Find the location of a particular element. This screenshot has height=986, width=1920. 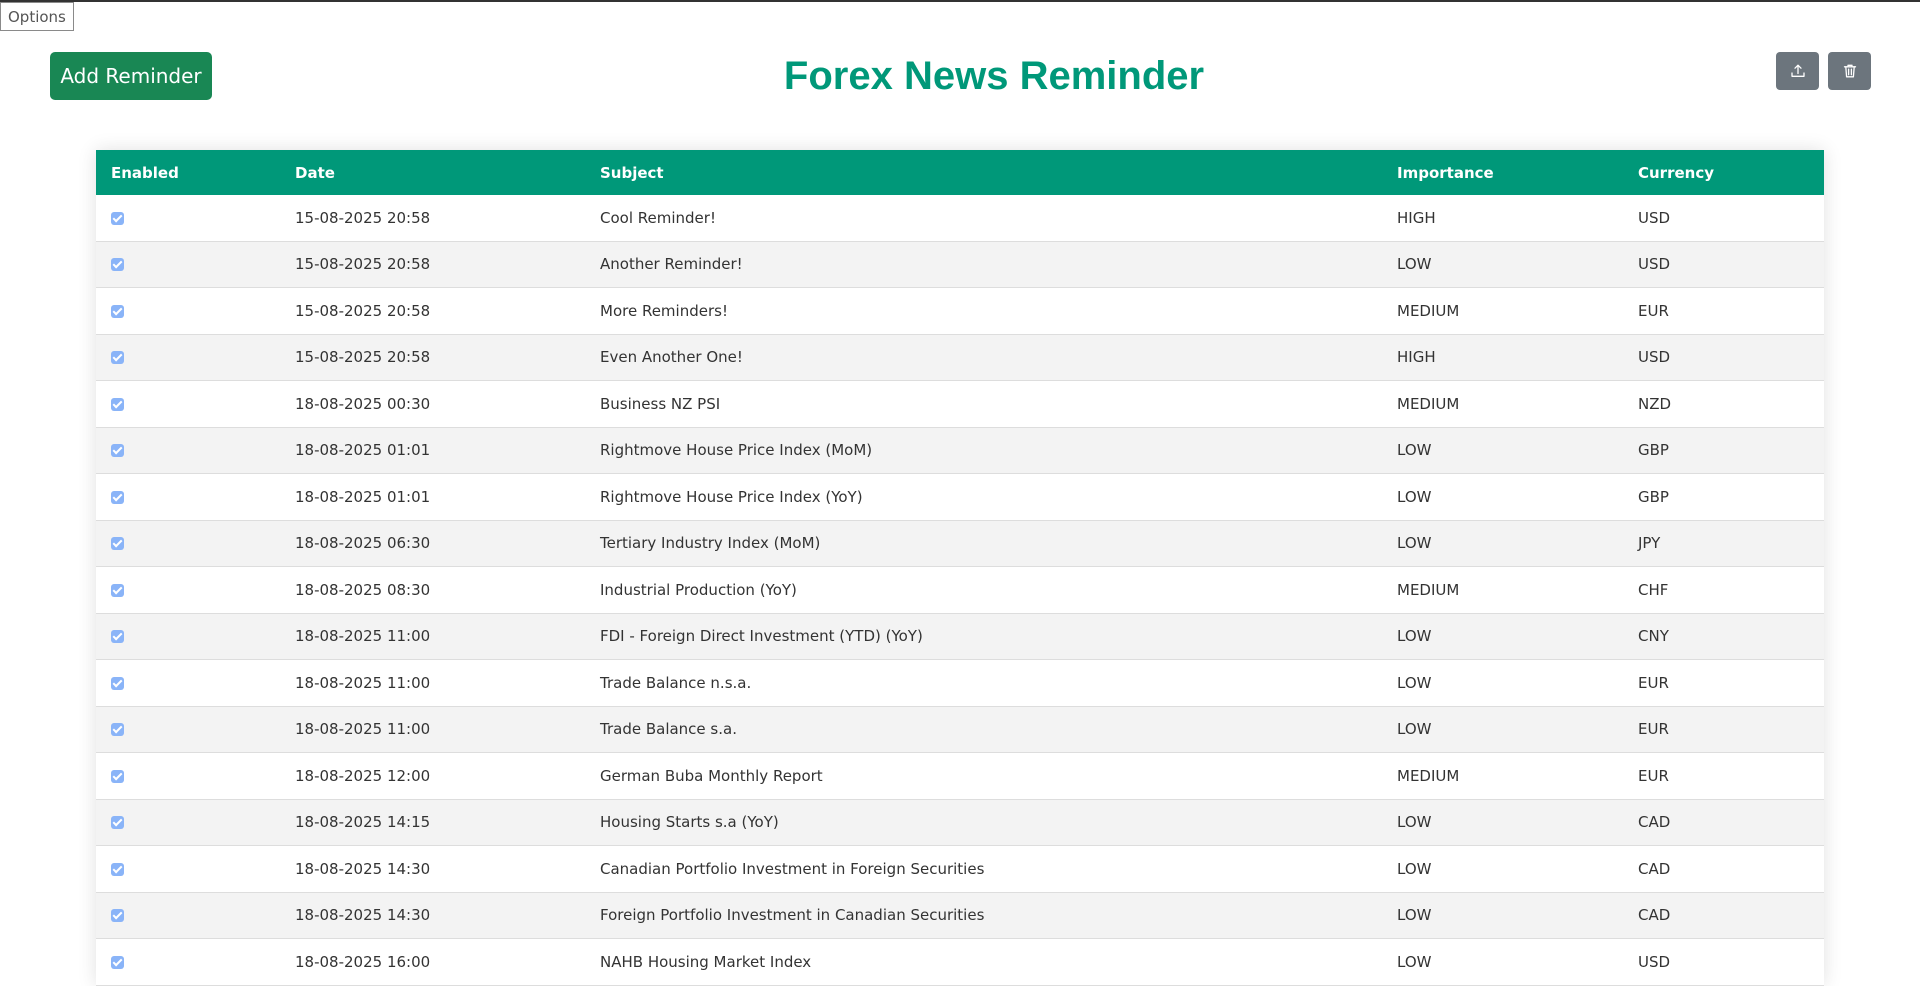

table-row: 15-08-2025 20:58 Cool Reminder! HIGH USD is located at coordinates (960, 218).